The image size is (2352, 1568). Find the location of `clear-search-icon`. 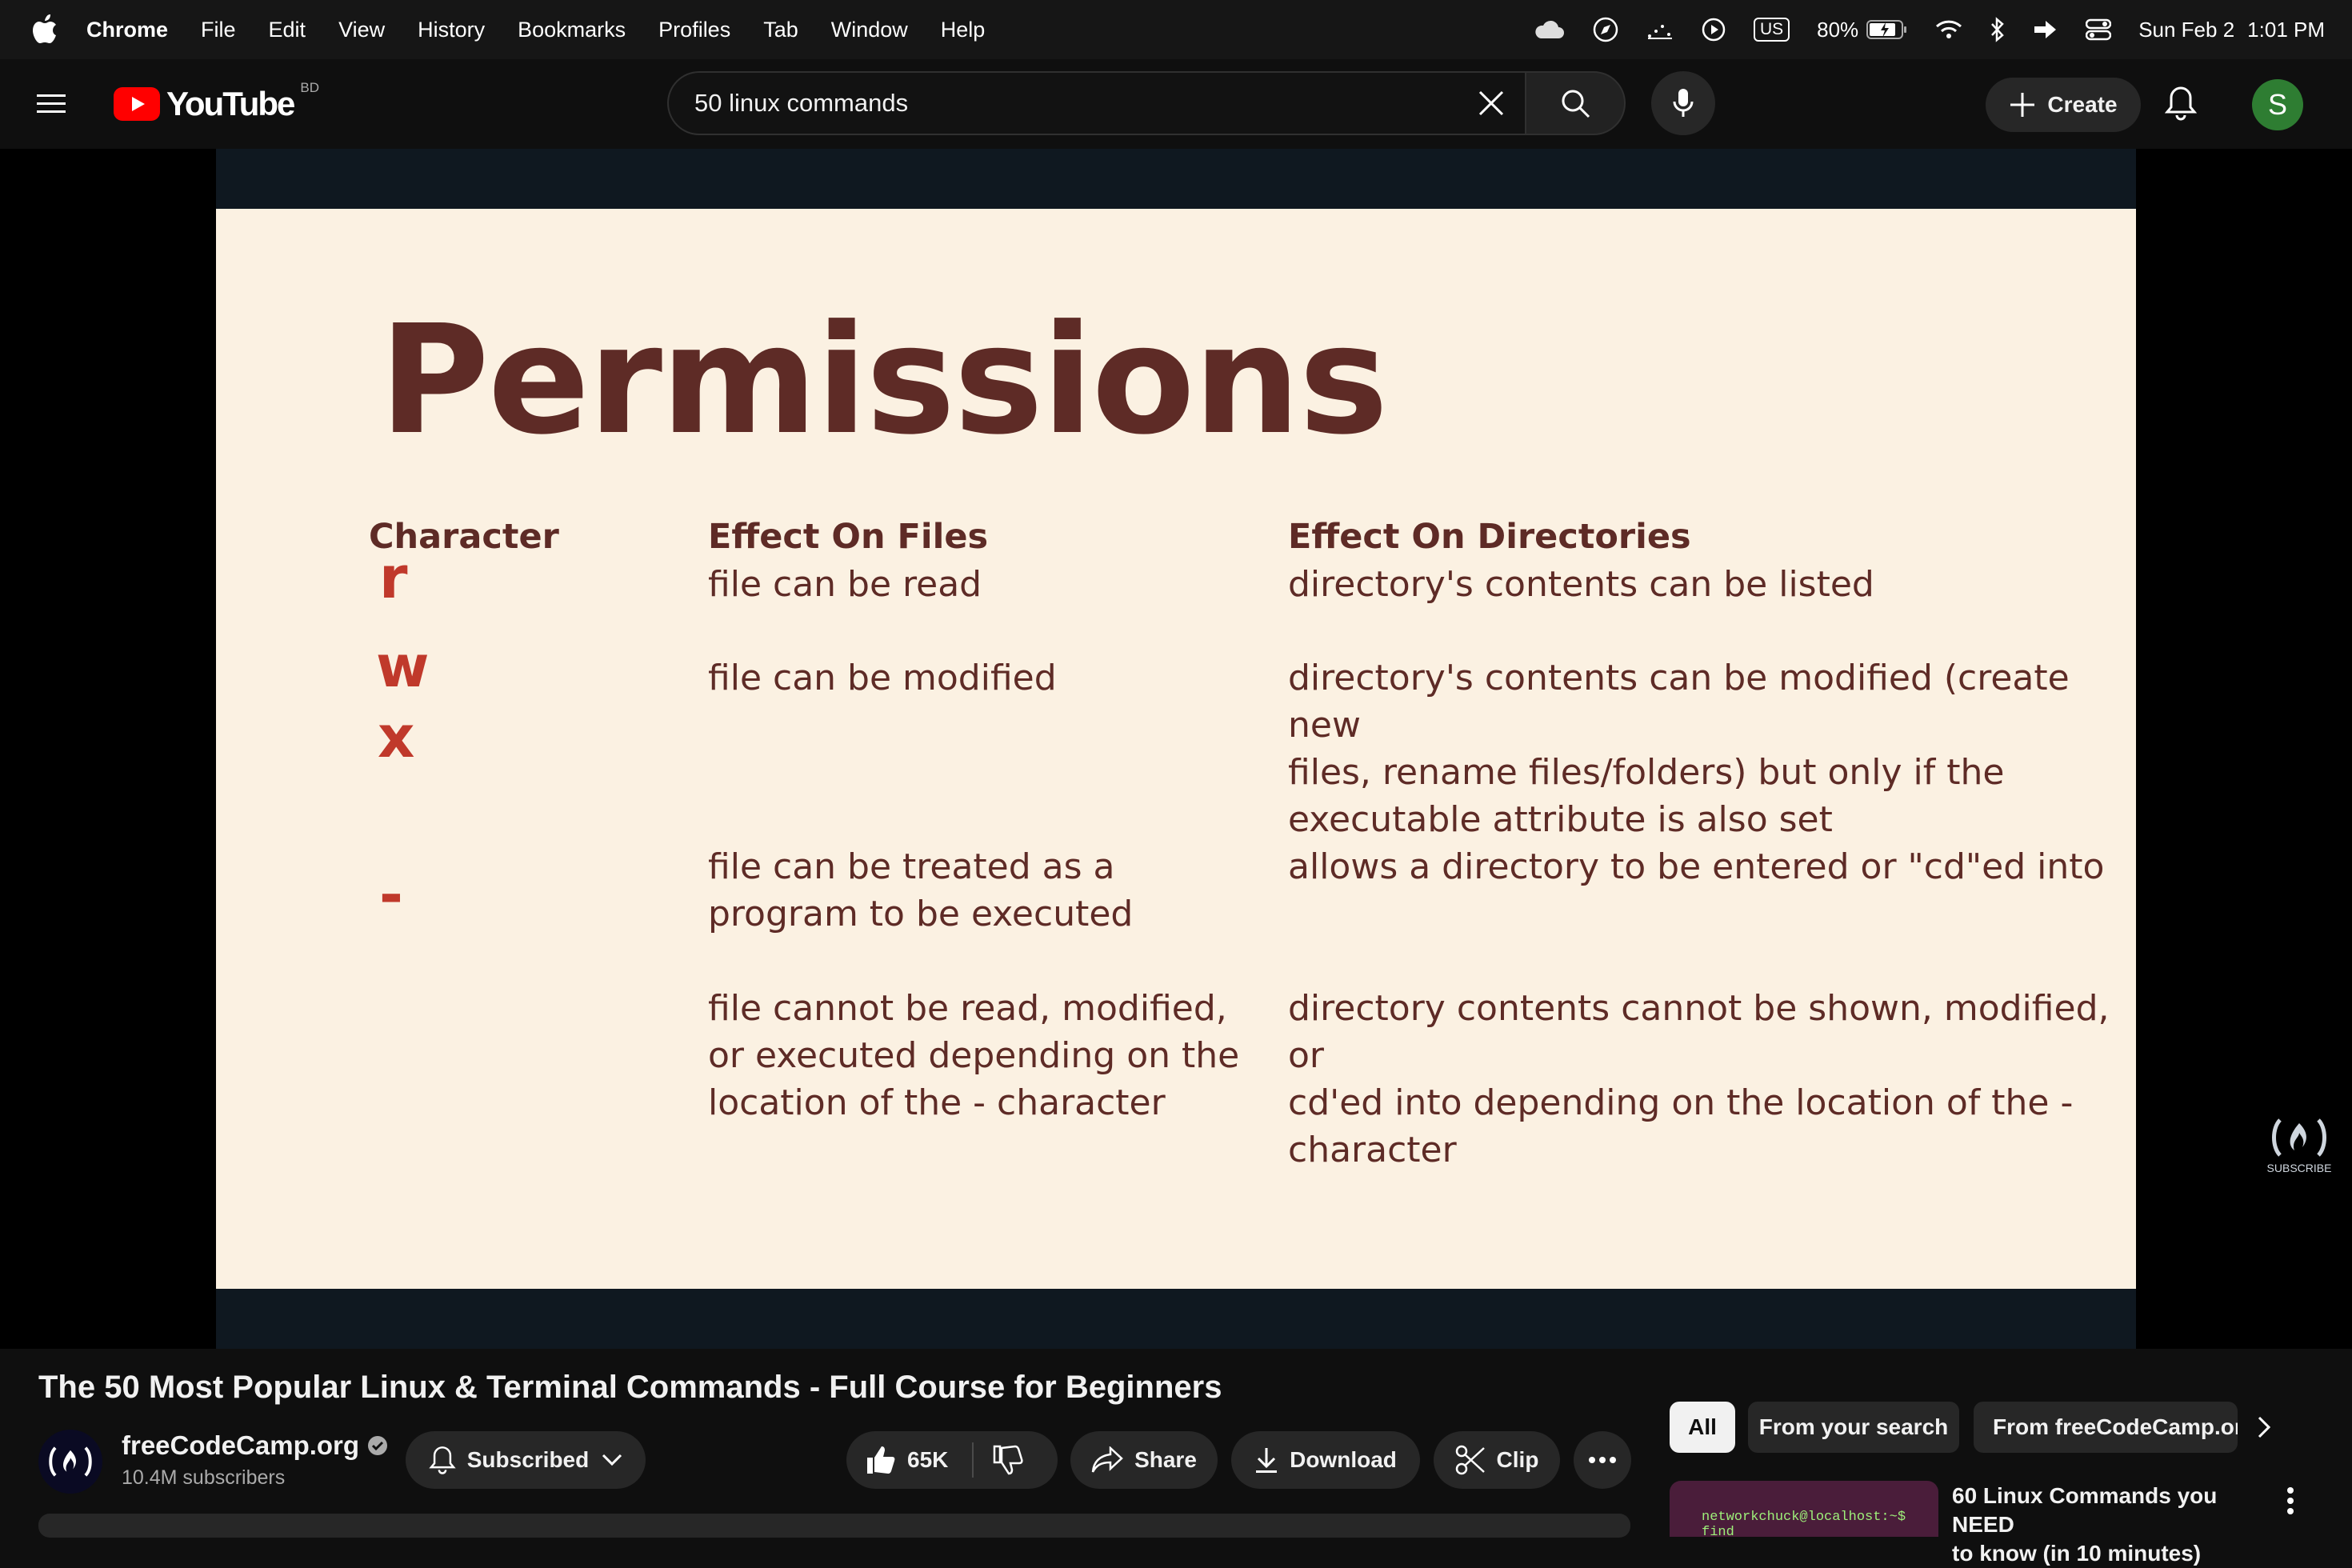

clear-search-icon is located at coordinates (1491, 103).